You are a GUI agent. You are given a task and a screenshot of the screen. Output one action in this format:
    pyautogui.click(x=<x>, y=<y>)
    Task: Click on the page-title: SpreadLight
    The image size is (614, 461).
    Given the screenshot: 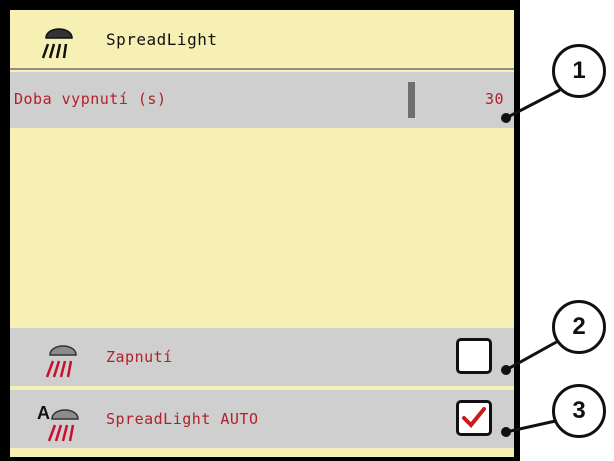 What is the action you would take?
    pyautogui.click(x=162, y=39)
    